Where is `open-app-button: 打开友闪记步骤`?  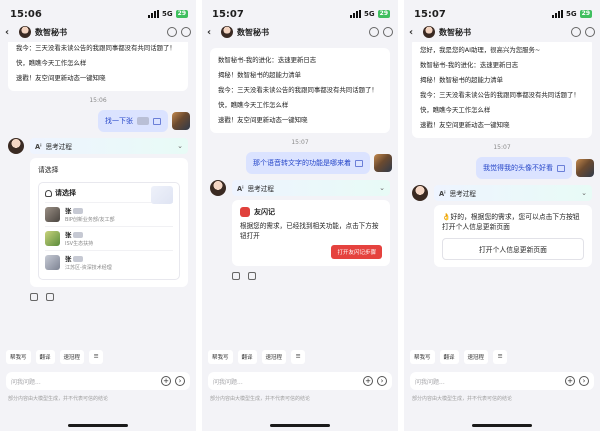 open-app-button: 打开友闪记步骤 is located at coordinates (356, 252).